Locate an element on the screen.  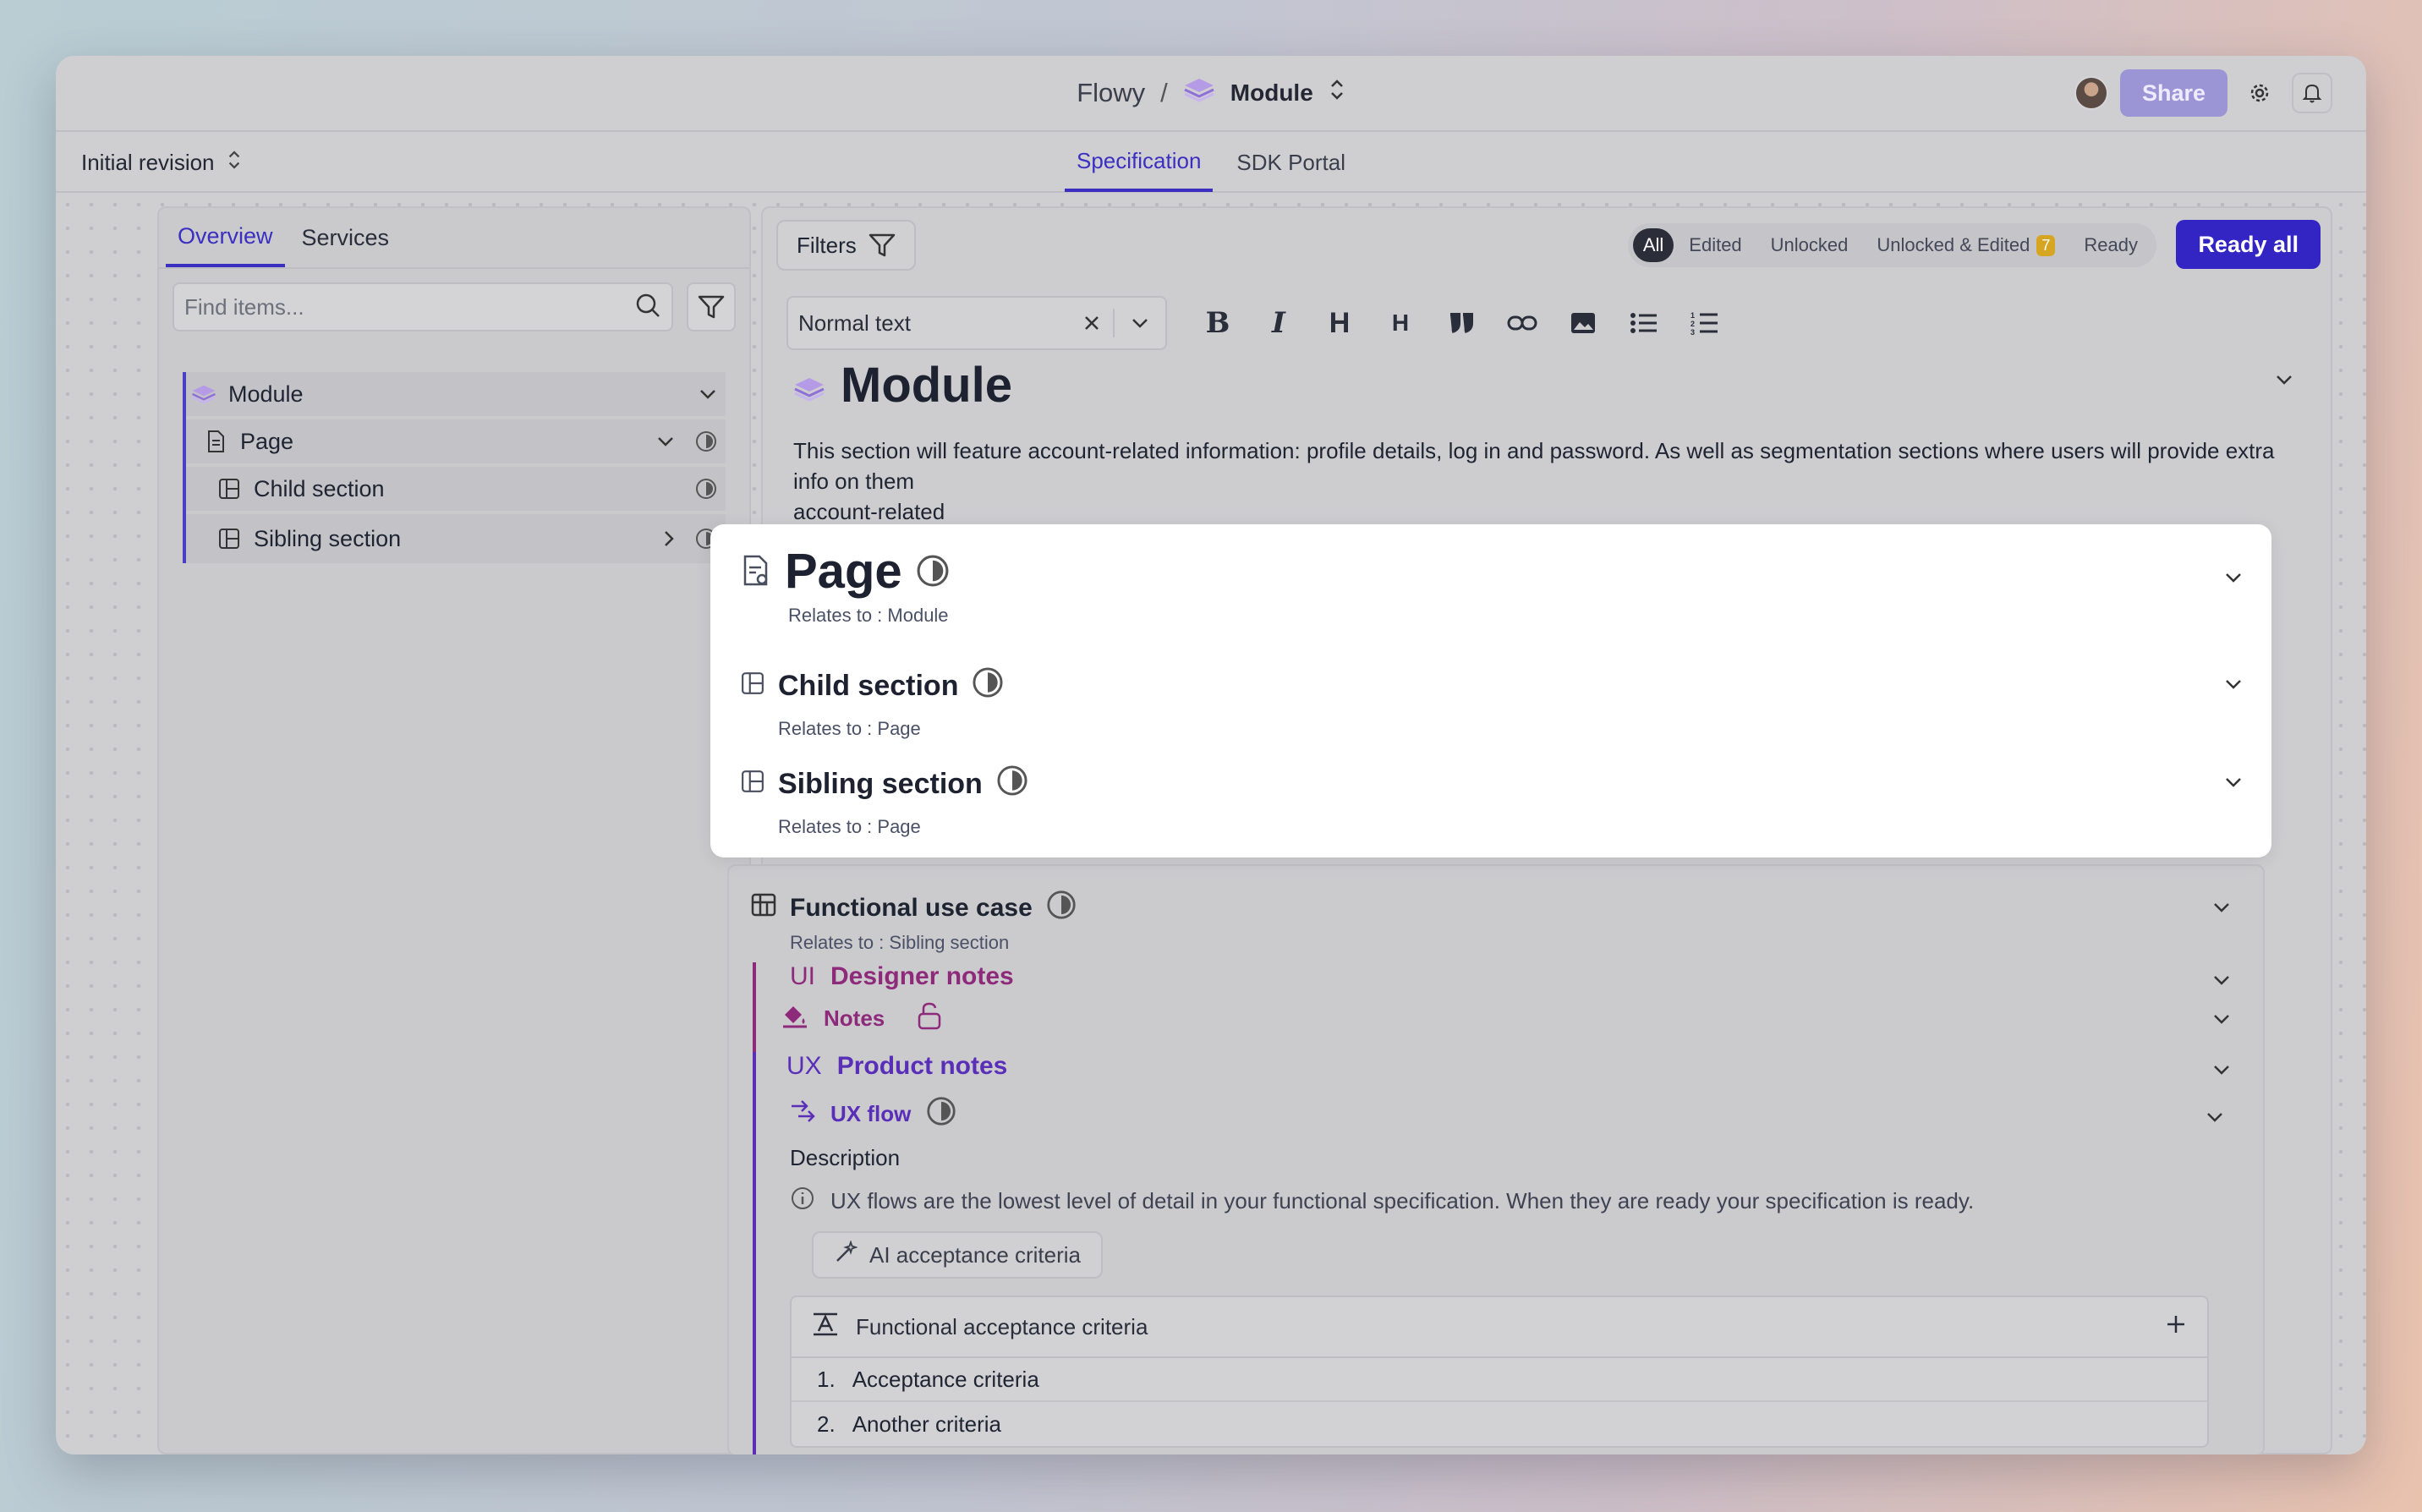
bold-icon: B is located at coordinates (1217, 323).